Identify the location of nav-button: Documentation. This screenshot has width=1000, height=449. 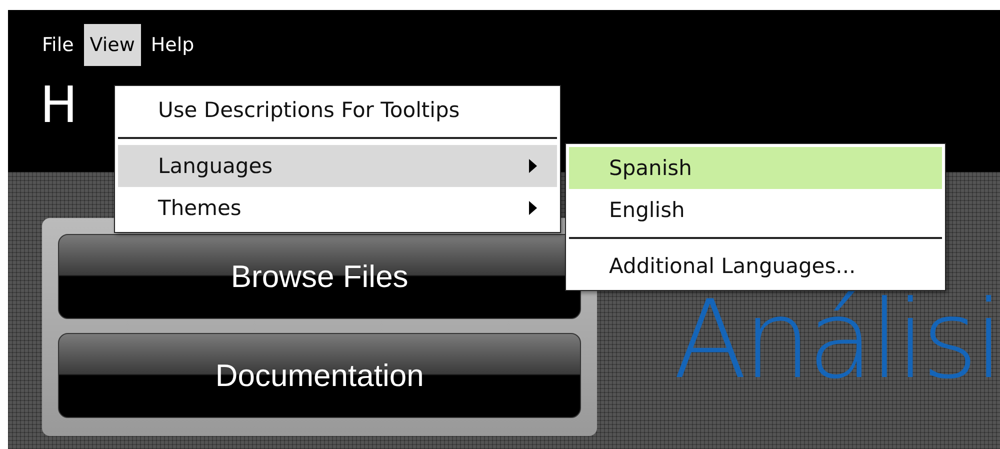
(320, 375).